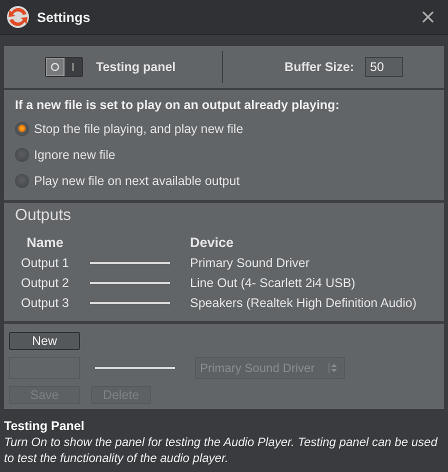 The width and height of the screenshot is (448, 472). What do you see at coordinates (45, 426) in the screenshot?
I see `help-title: Testing Panel` at bounding box center [45, 426].